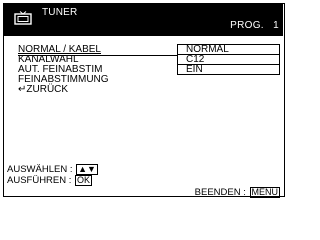 The height and width of the screenshot is (240, 320). Describe the element at coordinates (60, 12) in the screenshot. I see `menu-title: TUNER` at that location.